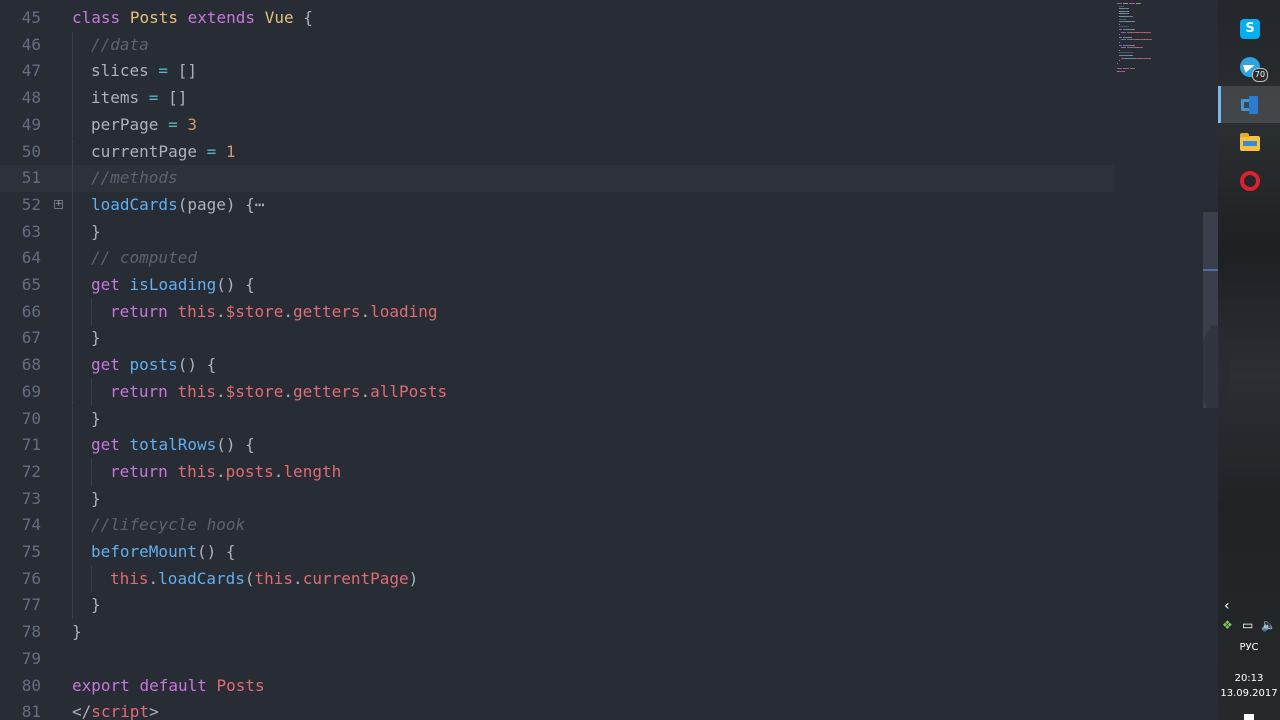 This screenshot has width=1280, height=720. What do you see at coordinates (1247, 625) in the screenshot?
I see `network-icon: ▭` at bounding box center [1247, 625].